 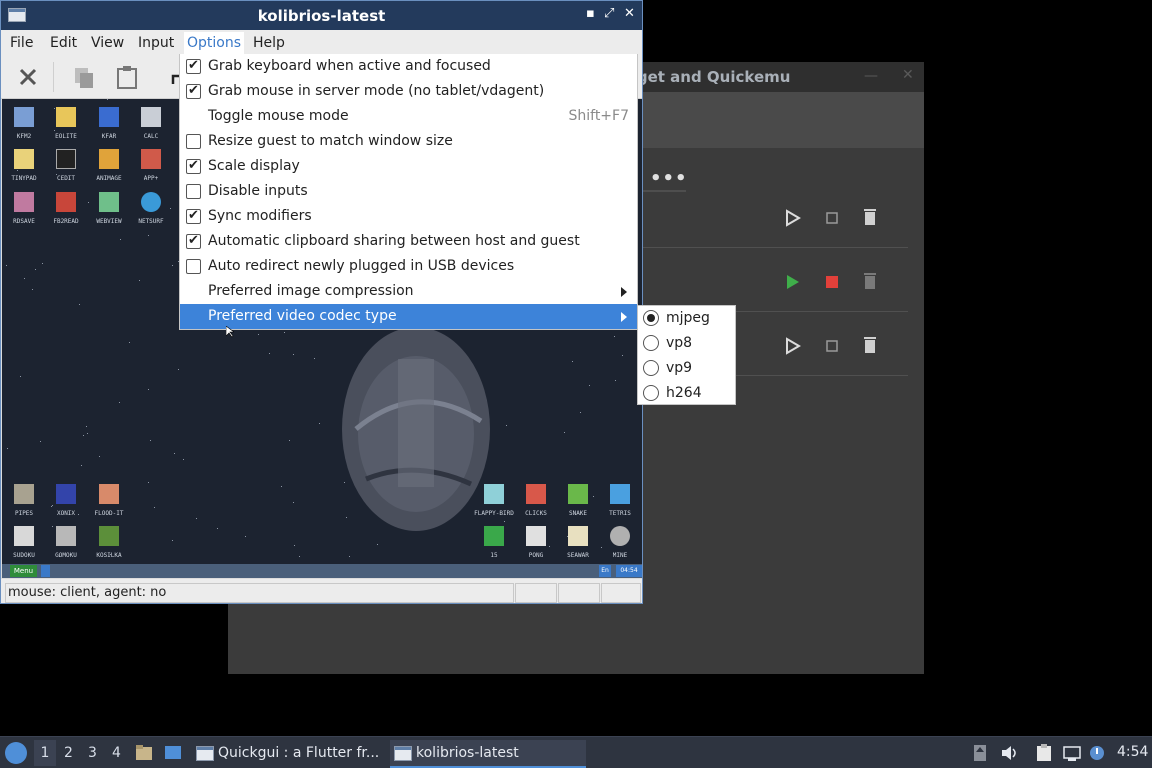 I want to click on desktop-icon: RDSAVE, so click(x=24, y=208).